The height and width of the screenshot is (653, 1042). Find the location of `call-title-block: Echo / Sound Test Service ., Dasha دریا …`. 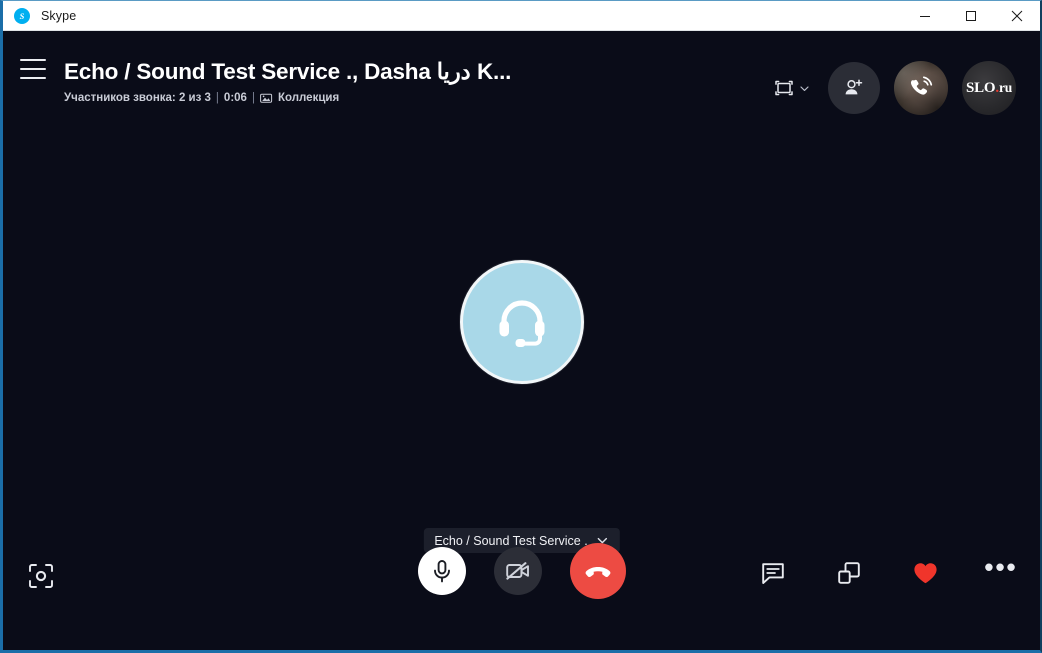

call-title-block: Echo / Sound Test Service ., Dasha دریا … is located at coordinates (417, 81).